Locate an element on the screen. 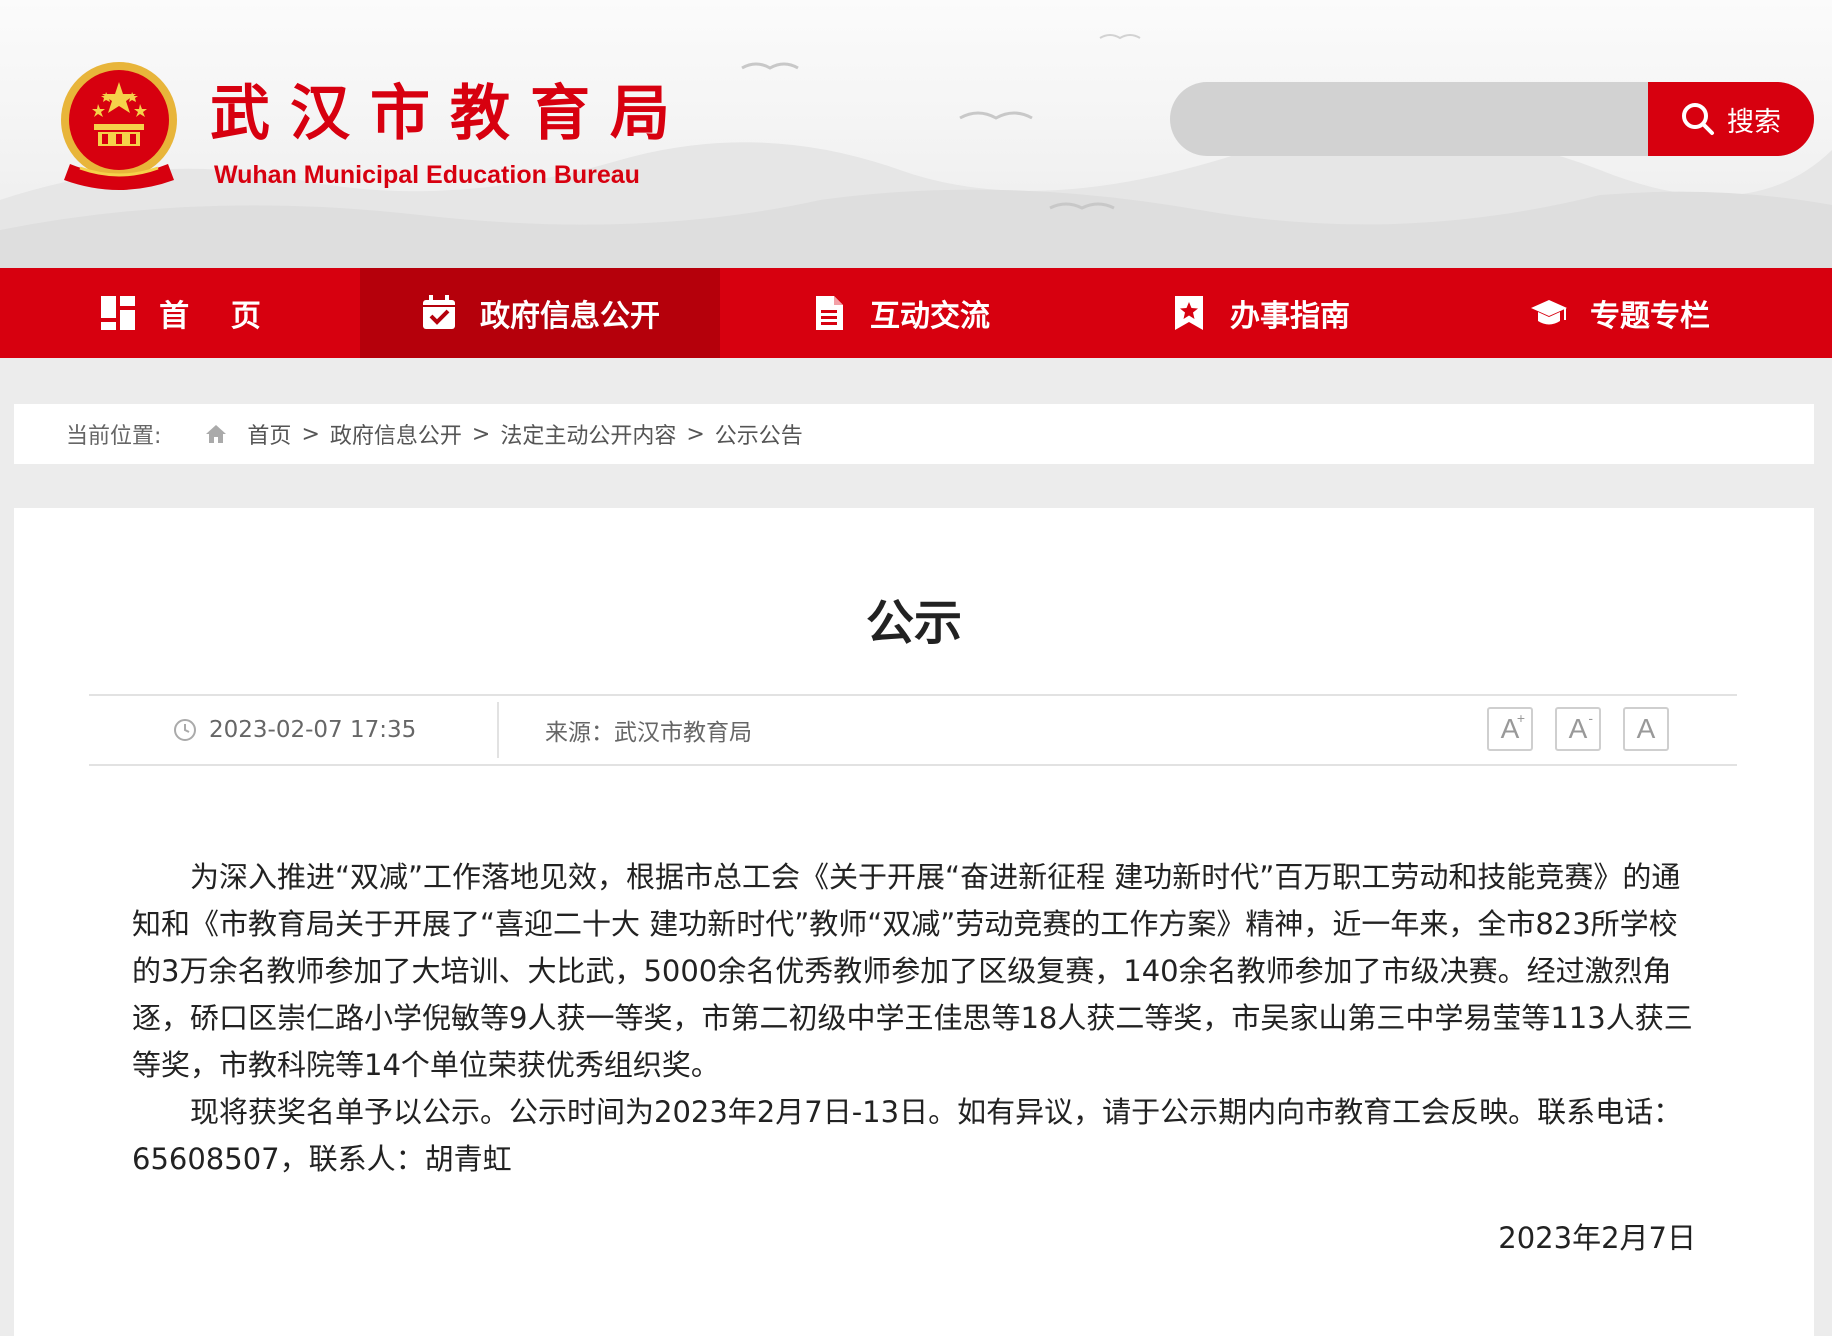 Image resolution: width=1832 pixels, height=1336 pixels. search-box: 搜索 is located at coordinates (1492, 119).